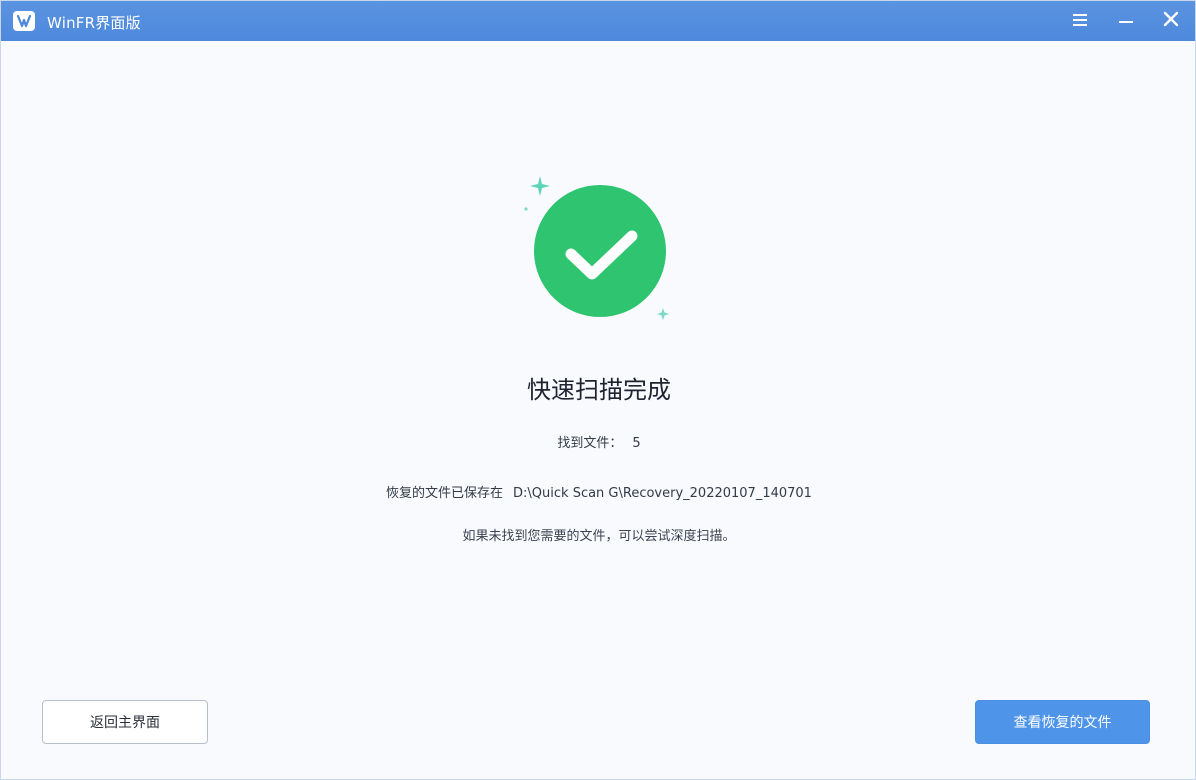 This screenshot has height=780, width=1196. What do you see at coordinates (598, 21) in the screenshot?
I see `title-bar: WinFR界面版` at bounding box center [598, 21].